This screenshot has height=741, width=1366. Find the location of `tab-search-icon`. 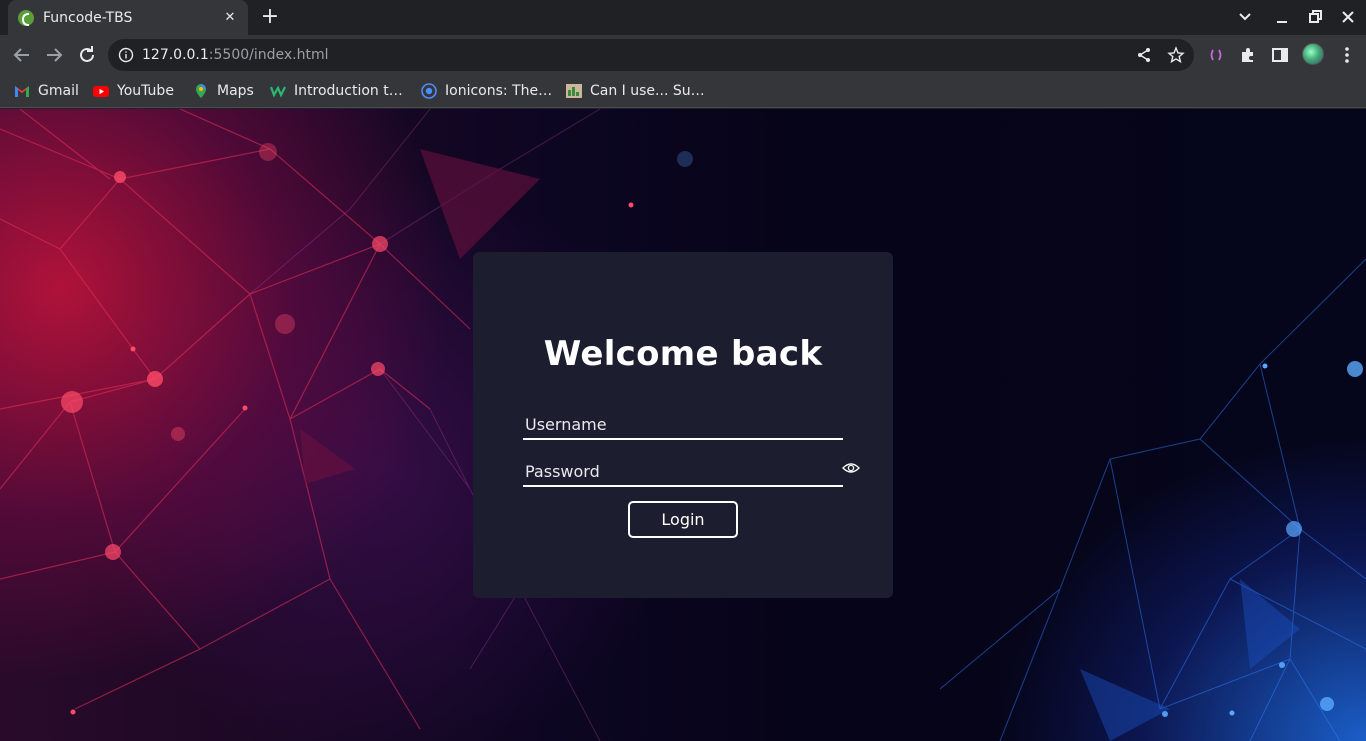

tab-search-icon is located at coordinates (1245, 17).